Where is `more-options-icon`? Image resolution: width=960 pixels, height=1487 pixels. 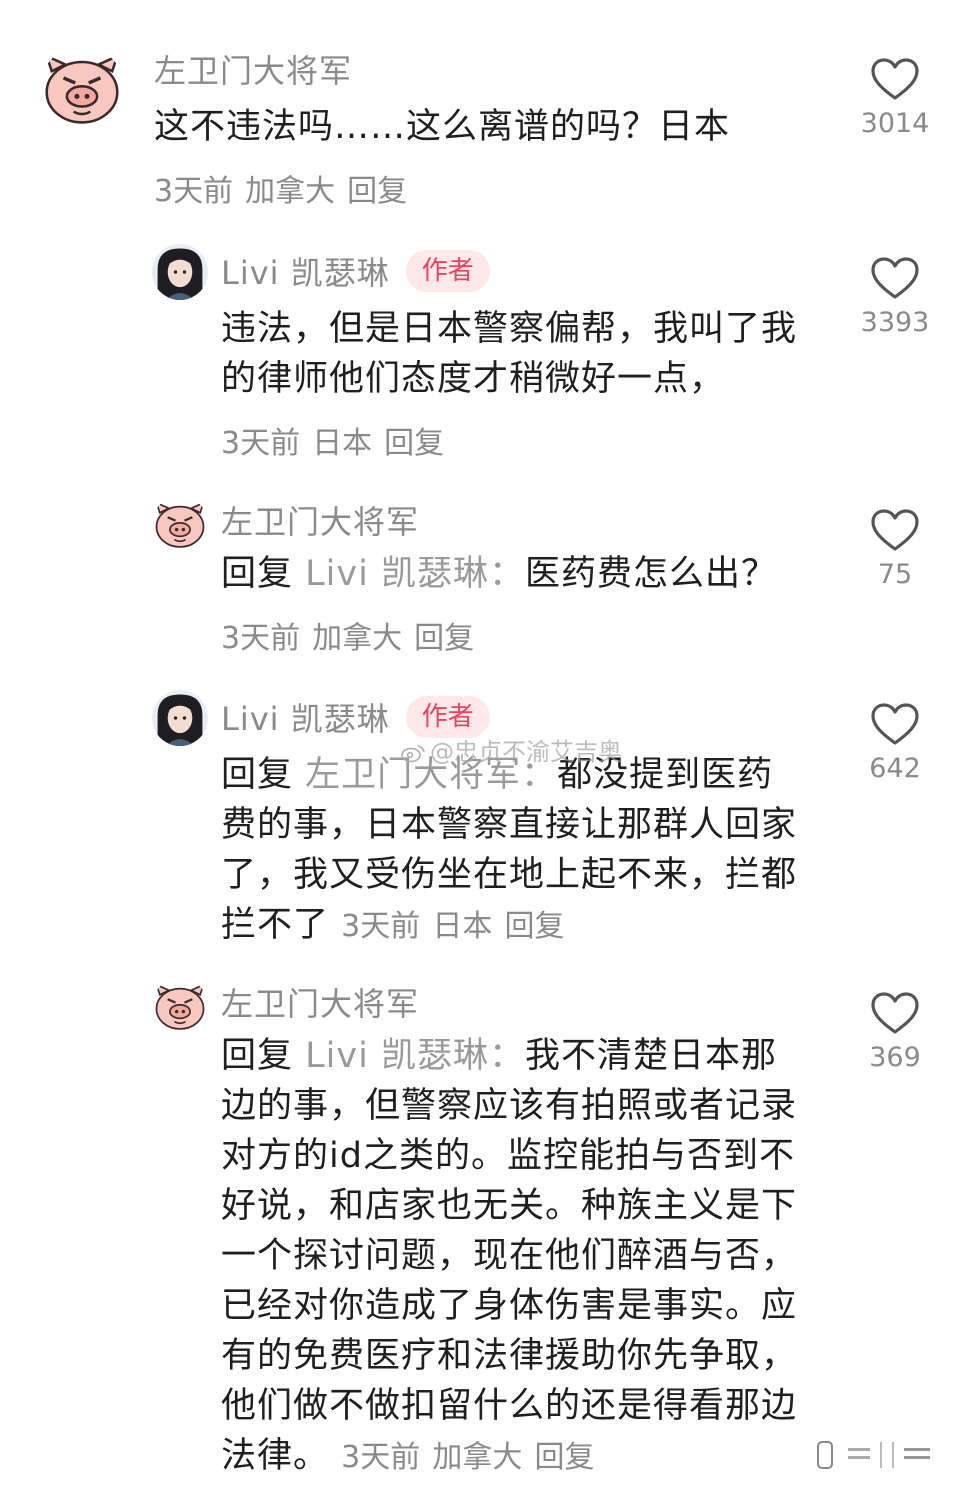 more-options-icon is located at coordinates (873, 1455).